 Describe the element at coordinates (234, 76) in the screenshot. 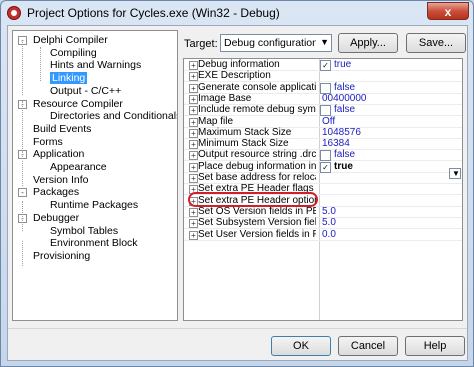

I see `property-name: EXE Description` at that location.